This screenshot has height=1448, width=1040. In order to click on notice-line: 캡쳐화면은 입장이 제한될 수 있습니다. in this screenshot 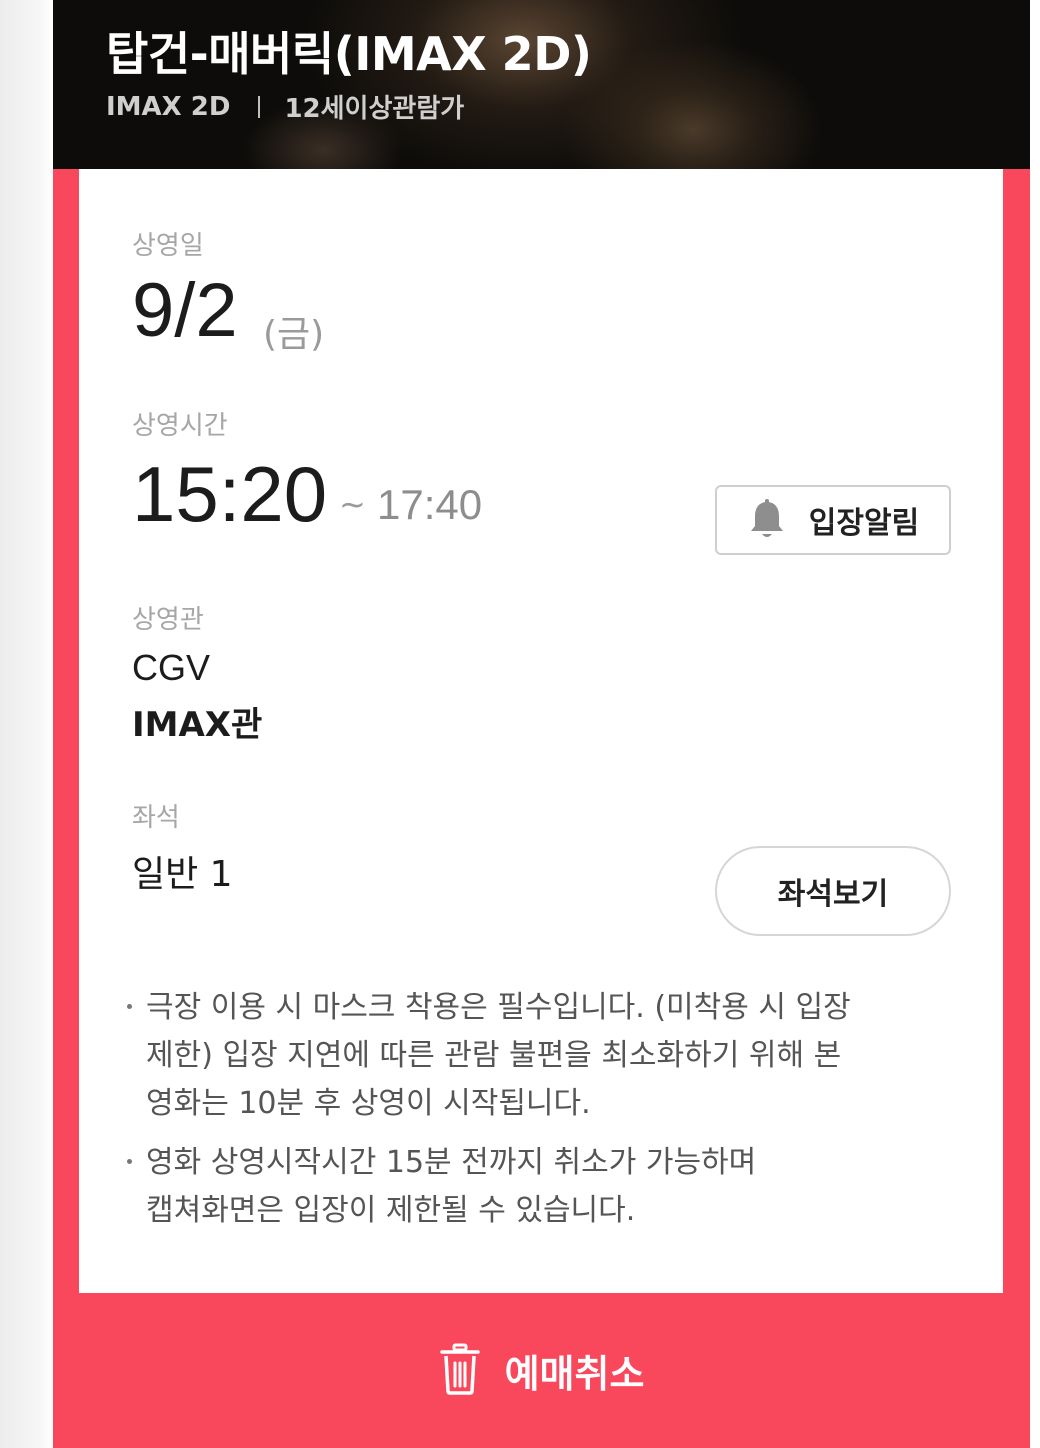, I will do `click(391, 1210)`.